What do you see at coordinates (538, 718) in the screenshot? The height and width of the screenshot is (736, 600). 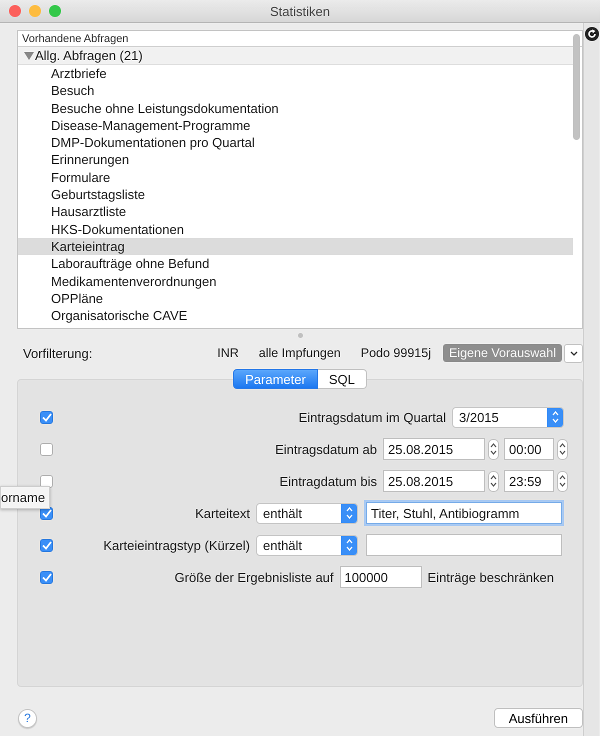 I see `run-button: Ausführen` at bounding box center [538, 718].